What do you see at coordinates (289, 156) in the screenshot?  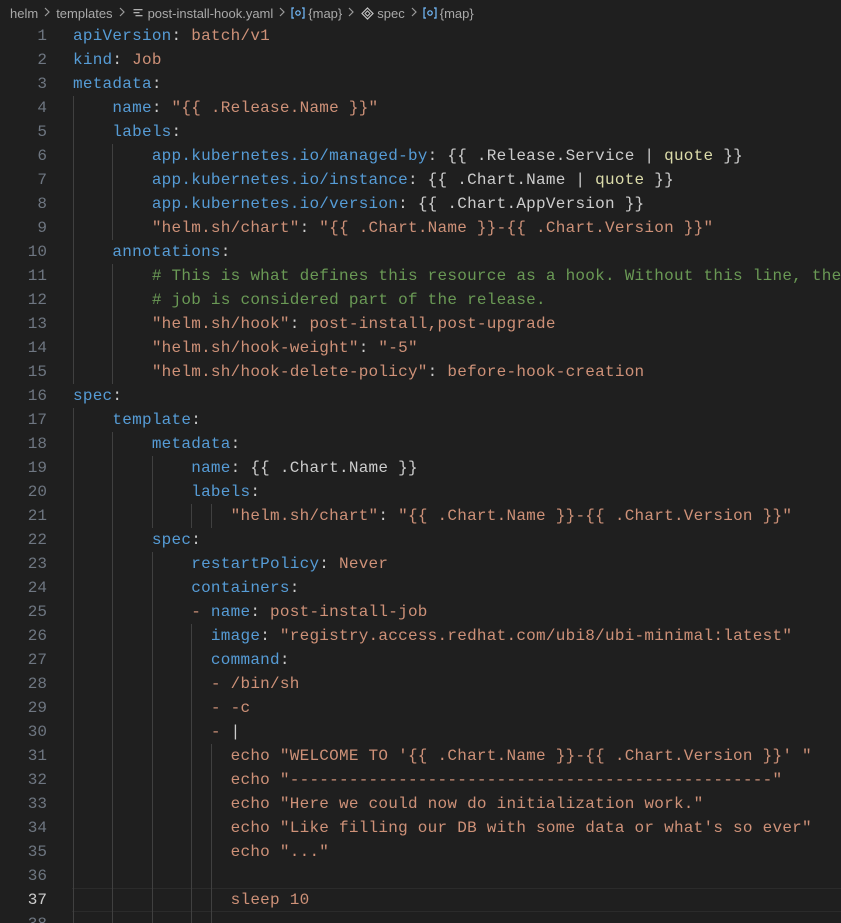 I see `code-token: app.kubernetes.io/managed-by` at bounding box center [289, 156].